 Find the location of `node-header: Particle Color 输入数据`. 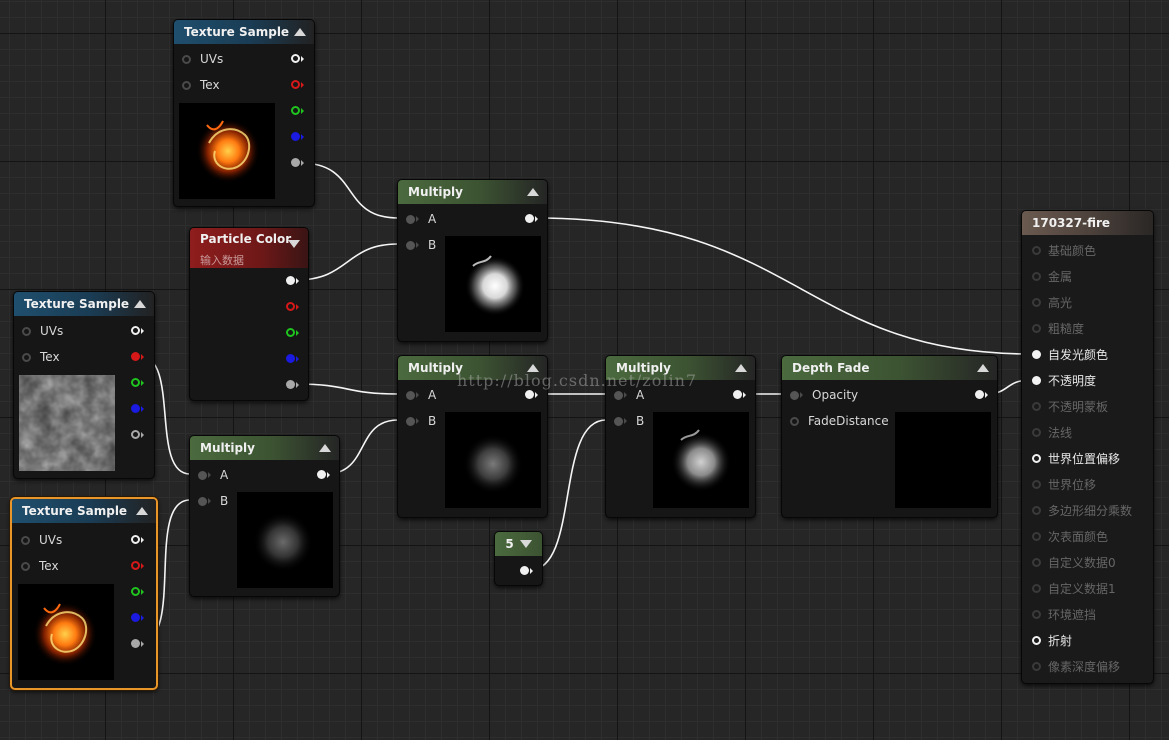

node-header: Particle Color 输入数据 is located at coordinates (249, 248).